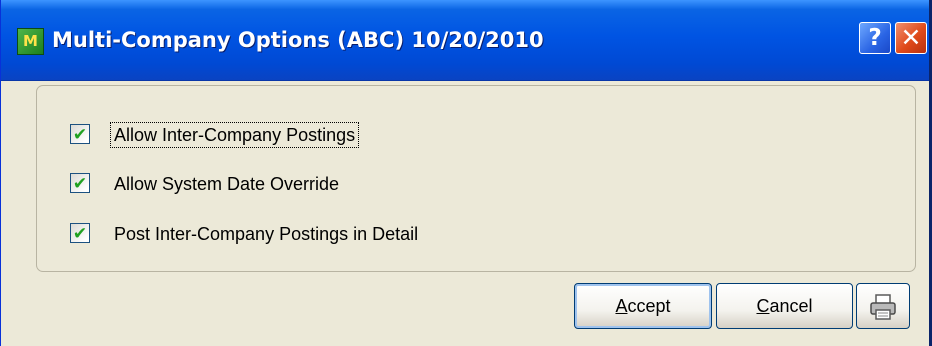 This screenshot has width=932, height=346. What do you see at coordinates (234, 135) in the screenshot?
I see `option-label: Allow Inter-Company Postings` at bounding box center [234, 135].